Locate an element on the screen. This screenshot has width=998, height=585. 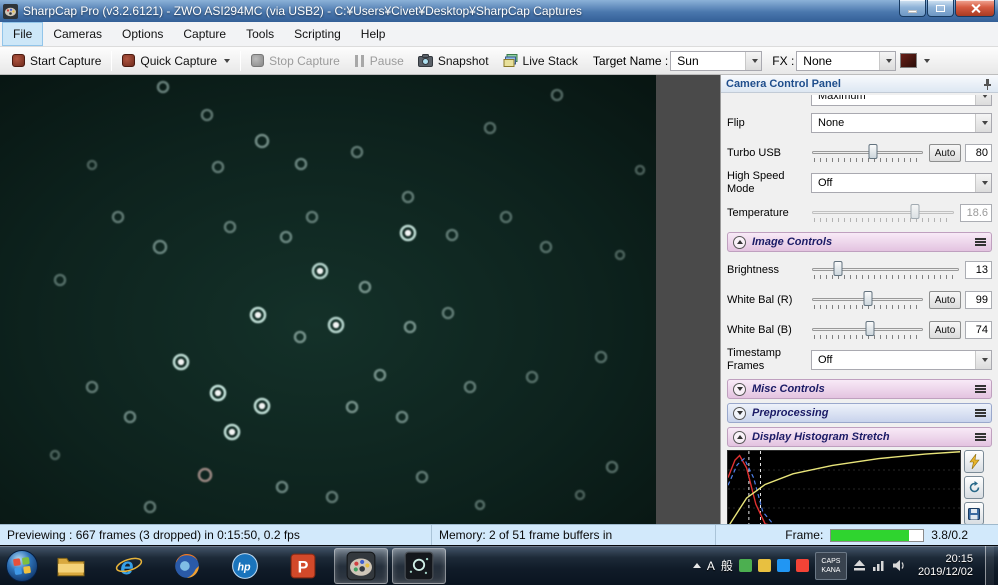
capture-preview-icon is located at coordinates (419, 565).